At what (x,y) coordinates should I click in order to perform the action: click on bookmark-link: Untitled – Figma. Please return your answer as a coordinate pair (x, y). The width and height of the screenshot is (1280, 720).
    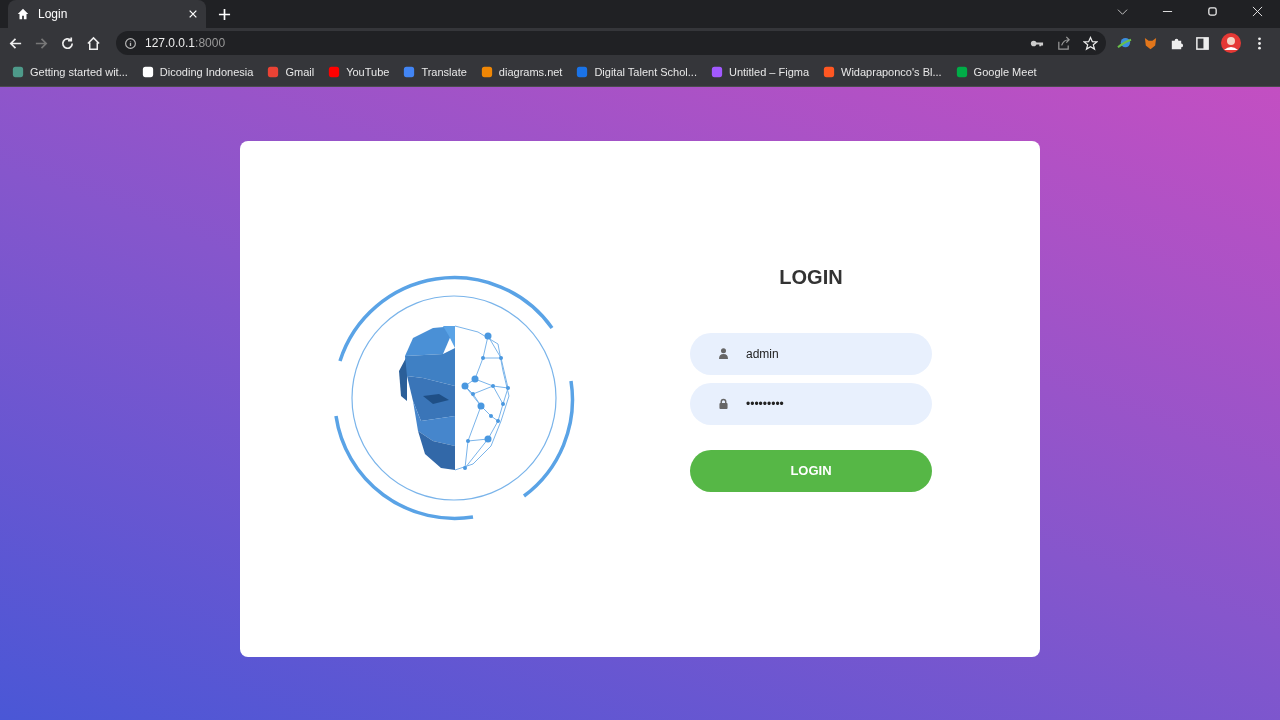
    Looking at the image, I should click on (760, 72).